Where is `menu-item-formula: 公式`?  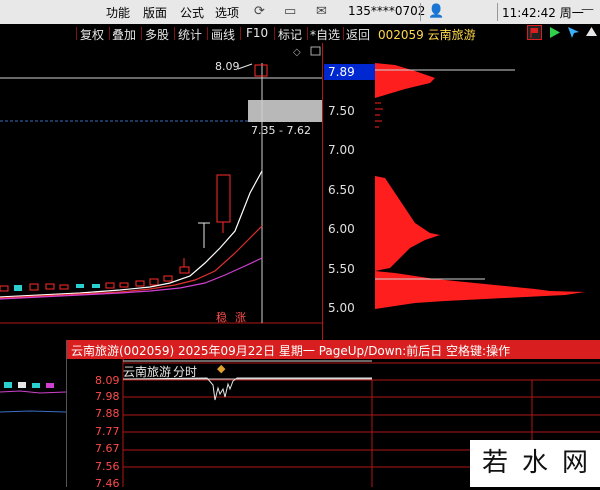 menu-item-formula: 公式 is located at coordinates (192, 12).